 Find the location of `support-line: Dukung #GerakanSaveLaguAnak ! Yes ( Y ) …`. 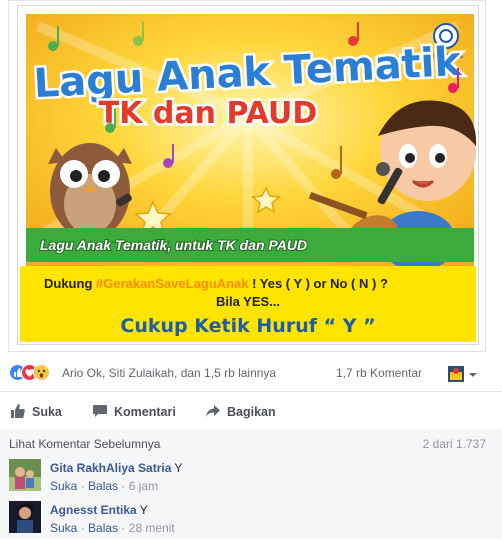

support-line: Dukung #GerakanSaveLaguAnak ! Yes ( Y ) … is located at coordinates (216, 283).